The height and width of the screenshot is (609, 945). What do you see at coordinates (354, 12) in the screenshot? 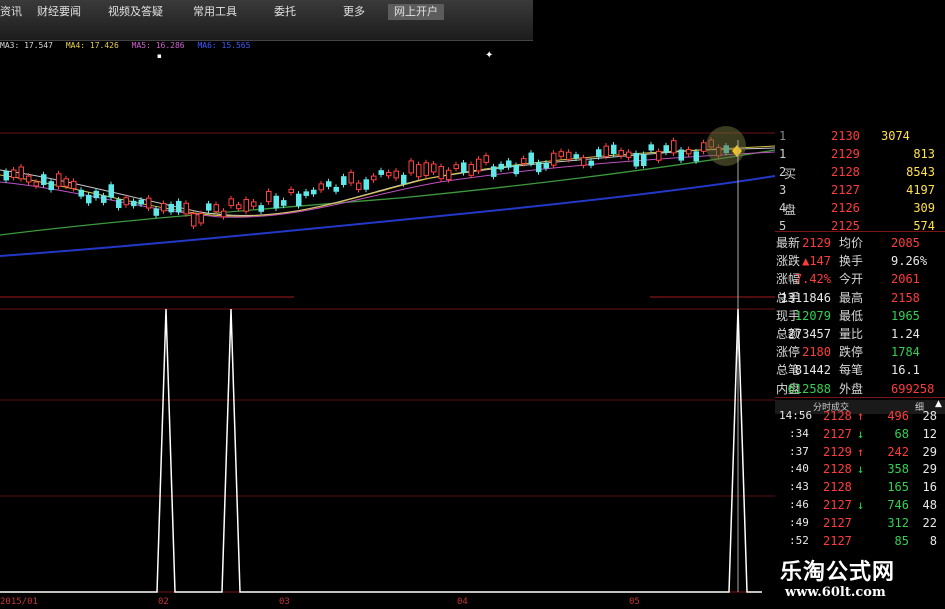
I see `menu-item-more: 更多` at bounding box center [354, 12].